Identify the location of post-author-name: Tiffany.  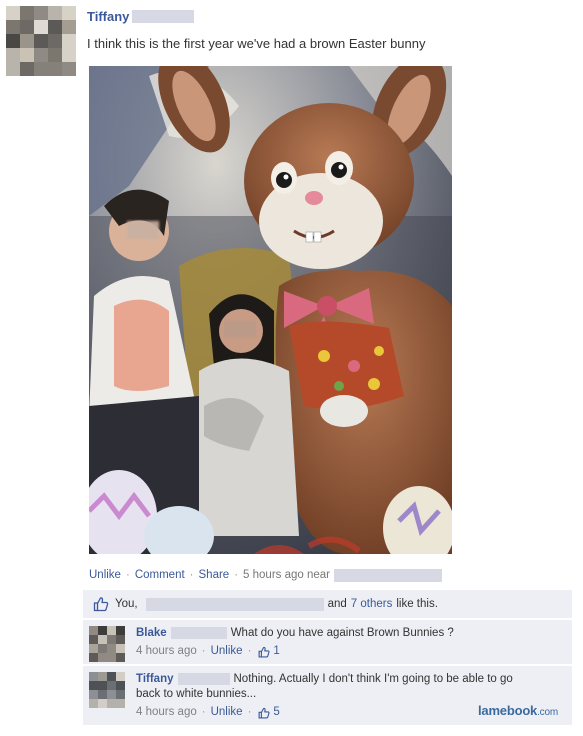
(108, 16).